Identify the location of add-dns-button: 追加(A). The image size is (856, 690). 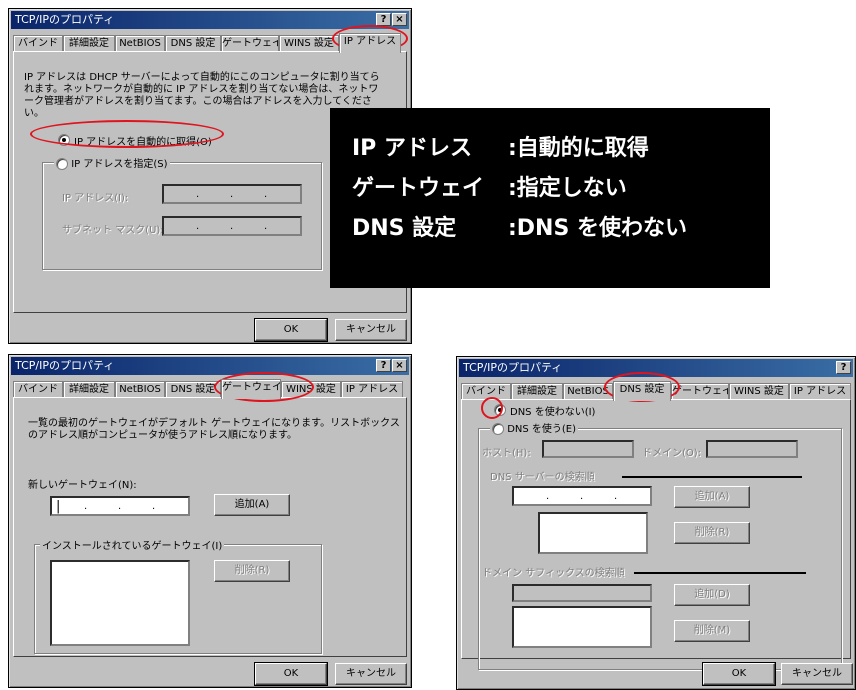
(712, 497).